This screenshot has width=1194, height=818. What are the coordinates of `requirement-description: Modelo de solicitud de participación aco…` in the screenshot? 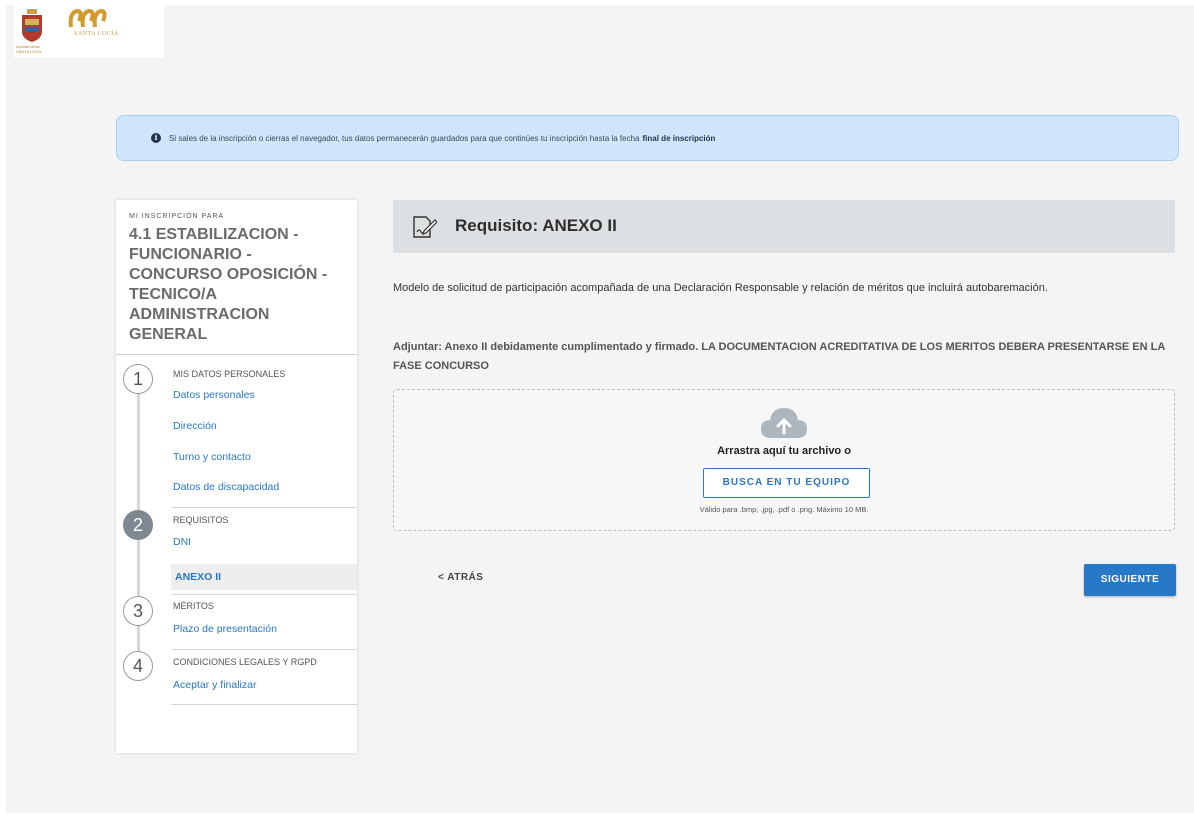 It's located at (720, 288).